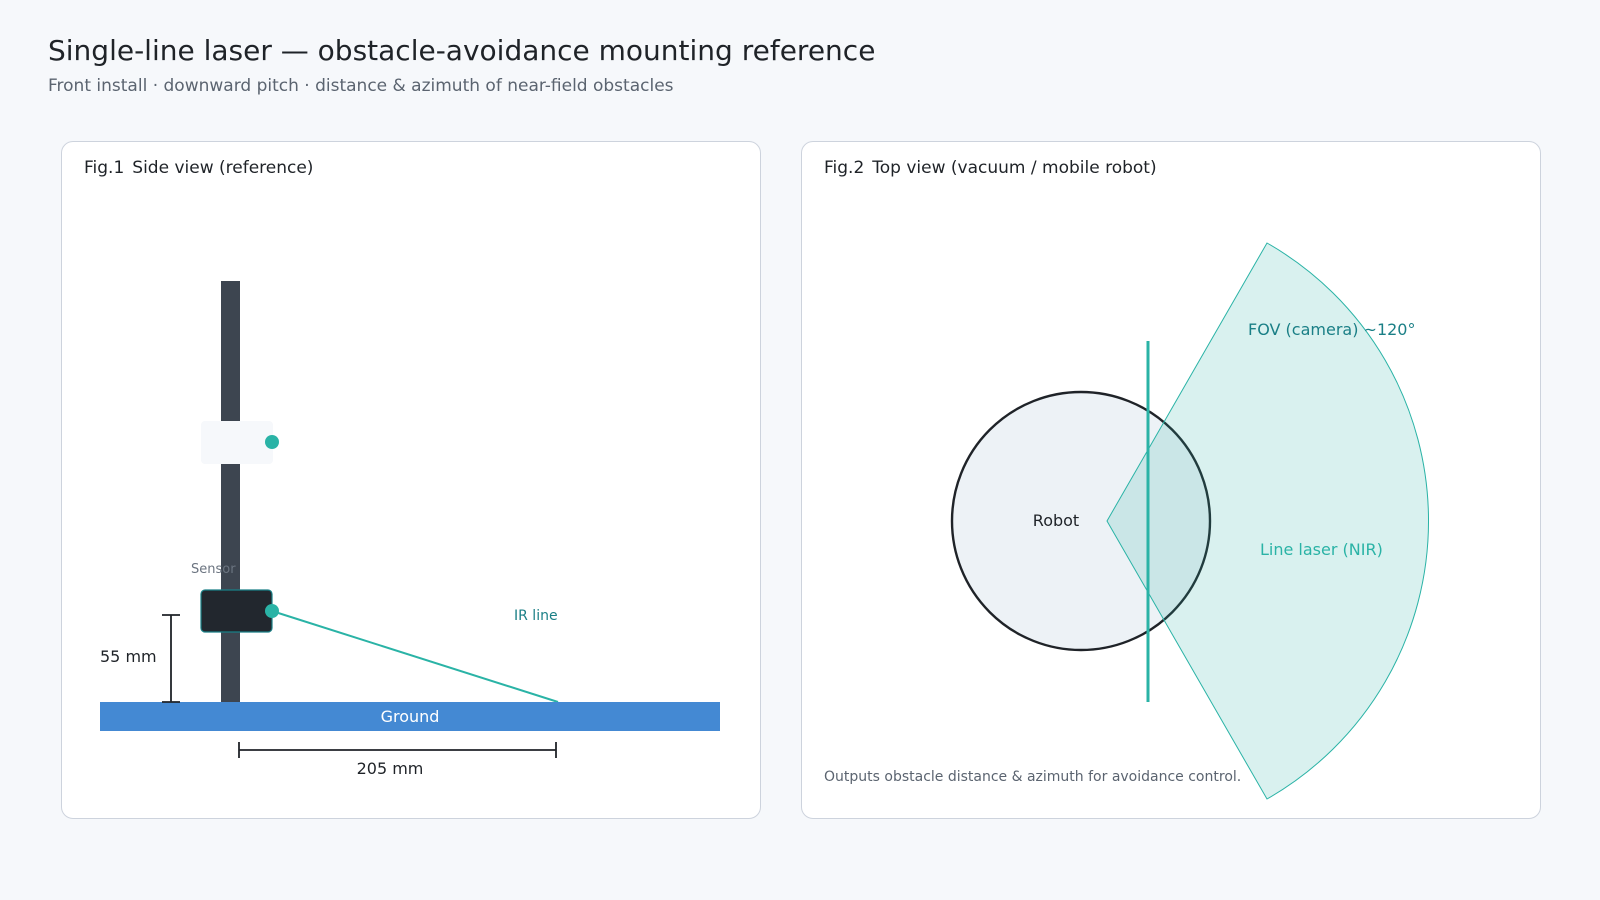  What do you see at coordinates (236, 611) in the screenshot?
I see `sensor-body` at bounding box center [236, 611].